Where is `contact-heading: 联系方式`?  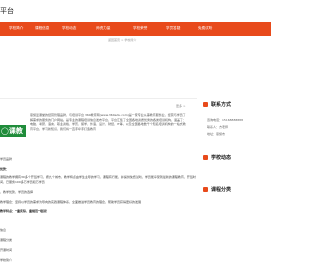 contact-heading: 联系方式 is located at coordinates (217, 104).